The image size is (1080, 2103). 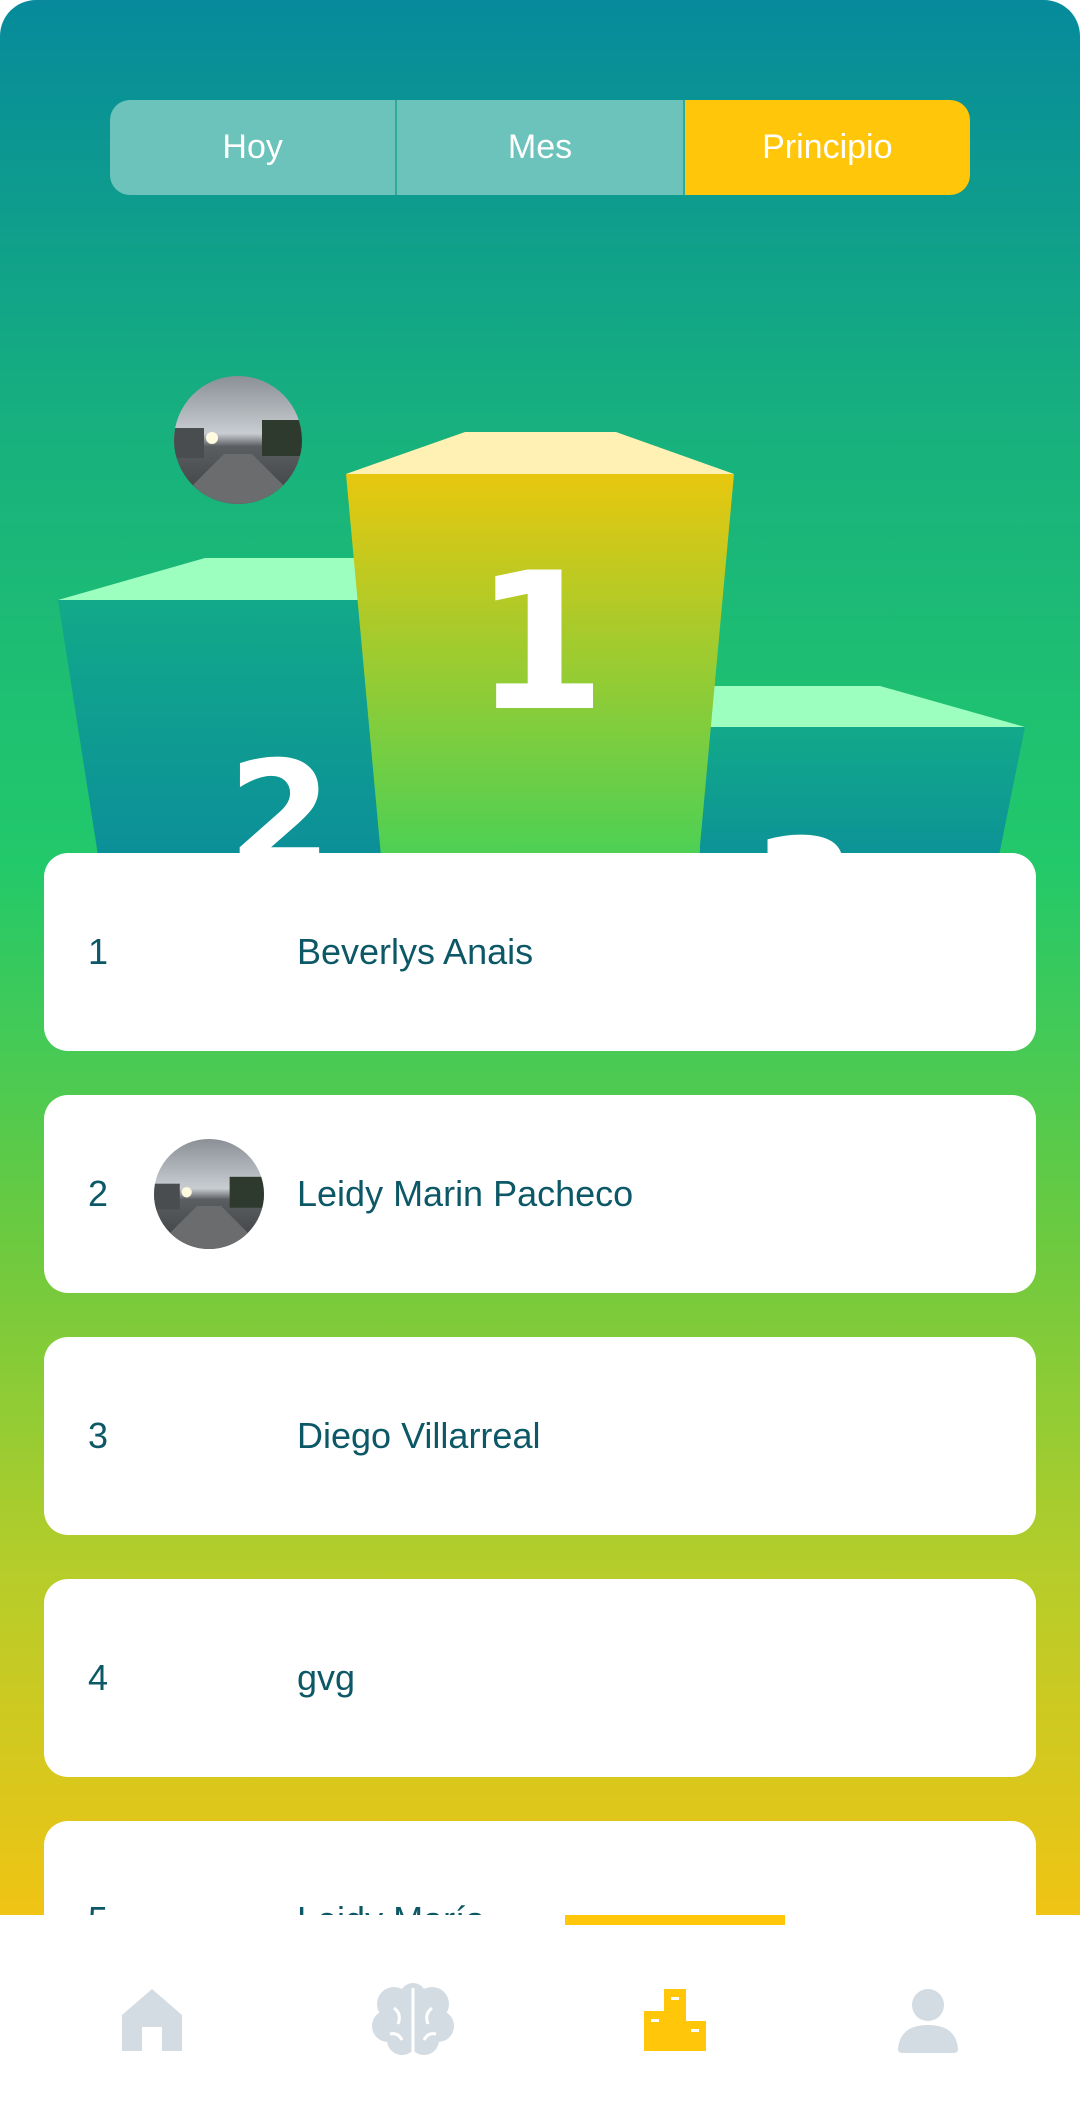 I want to click on user-icon, so click(x=928, y=2021).